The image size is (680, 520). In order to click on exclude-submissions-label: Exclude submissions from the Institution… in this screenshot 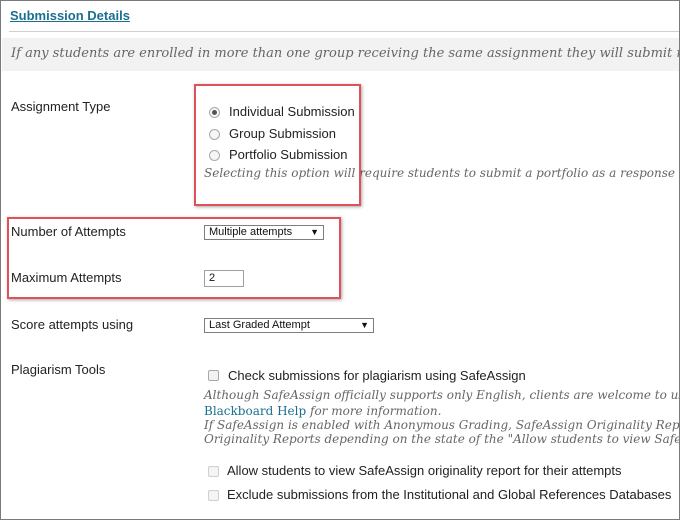, I will do `click(449, 494)`.